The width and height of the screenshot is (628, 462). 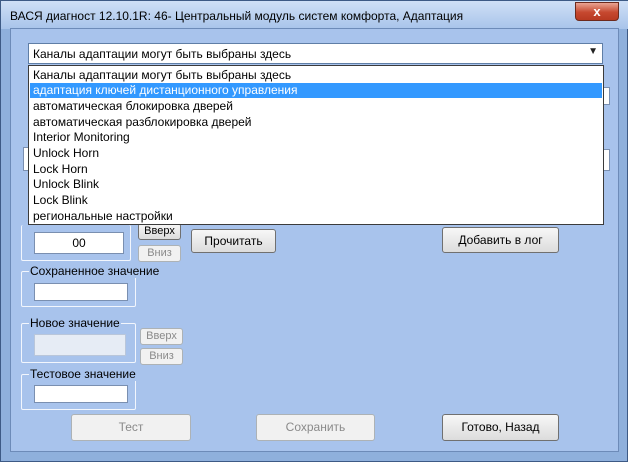 What do you see at coordinates (80, 345) in the screenshot?
I see `new-value-input` at bounding box center [80, 345].